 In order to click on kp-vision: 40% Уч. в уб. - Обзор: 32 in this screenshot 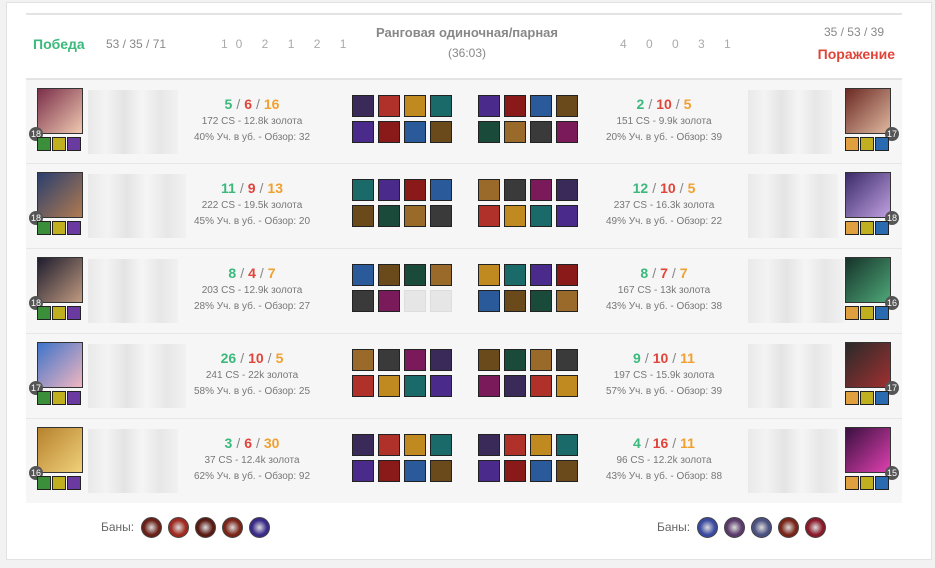, I will do `click(252, 137)`.